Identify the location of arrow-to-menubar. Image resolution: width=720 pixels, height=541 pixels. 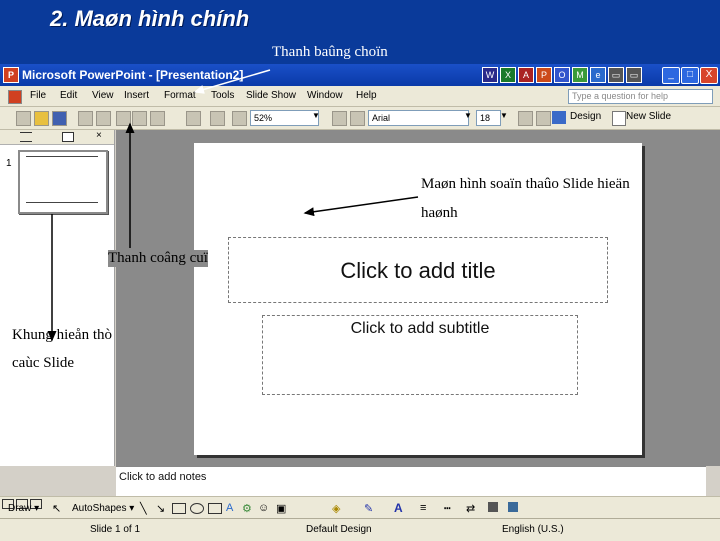
(232, 81).